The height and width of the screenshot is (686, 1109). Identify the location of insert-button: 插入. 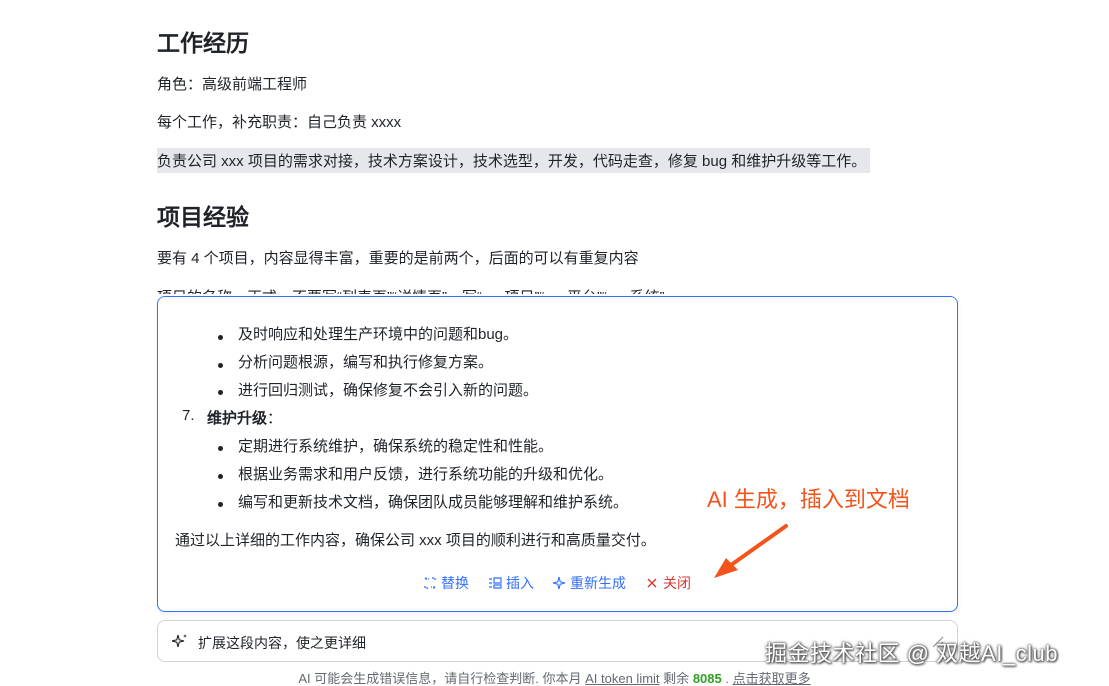
(511, 583).